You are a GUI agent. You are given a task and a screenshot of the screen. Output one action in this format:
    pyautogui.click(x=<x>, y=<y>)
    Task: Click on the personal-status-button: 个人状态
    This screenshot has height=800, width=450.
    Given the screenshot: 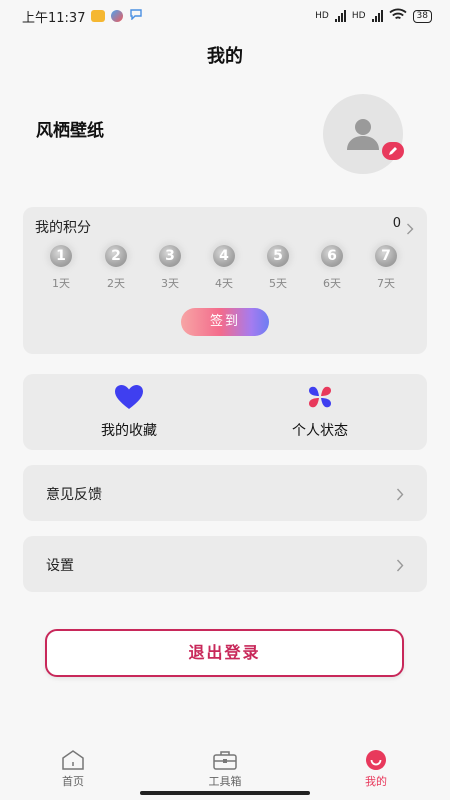 What is the action you would take?
    pyautogui.click(x=320, y=412)
    